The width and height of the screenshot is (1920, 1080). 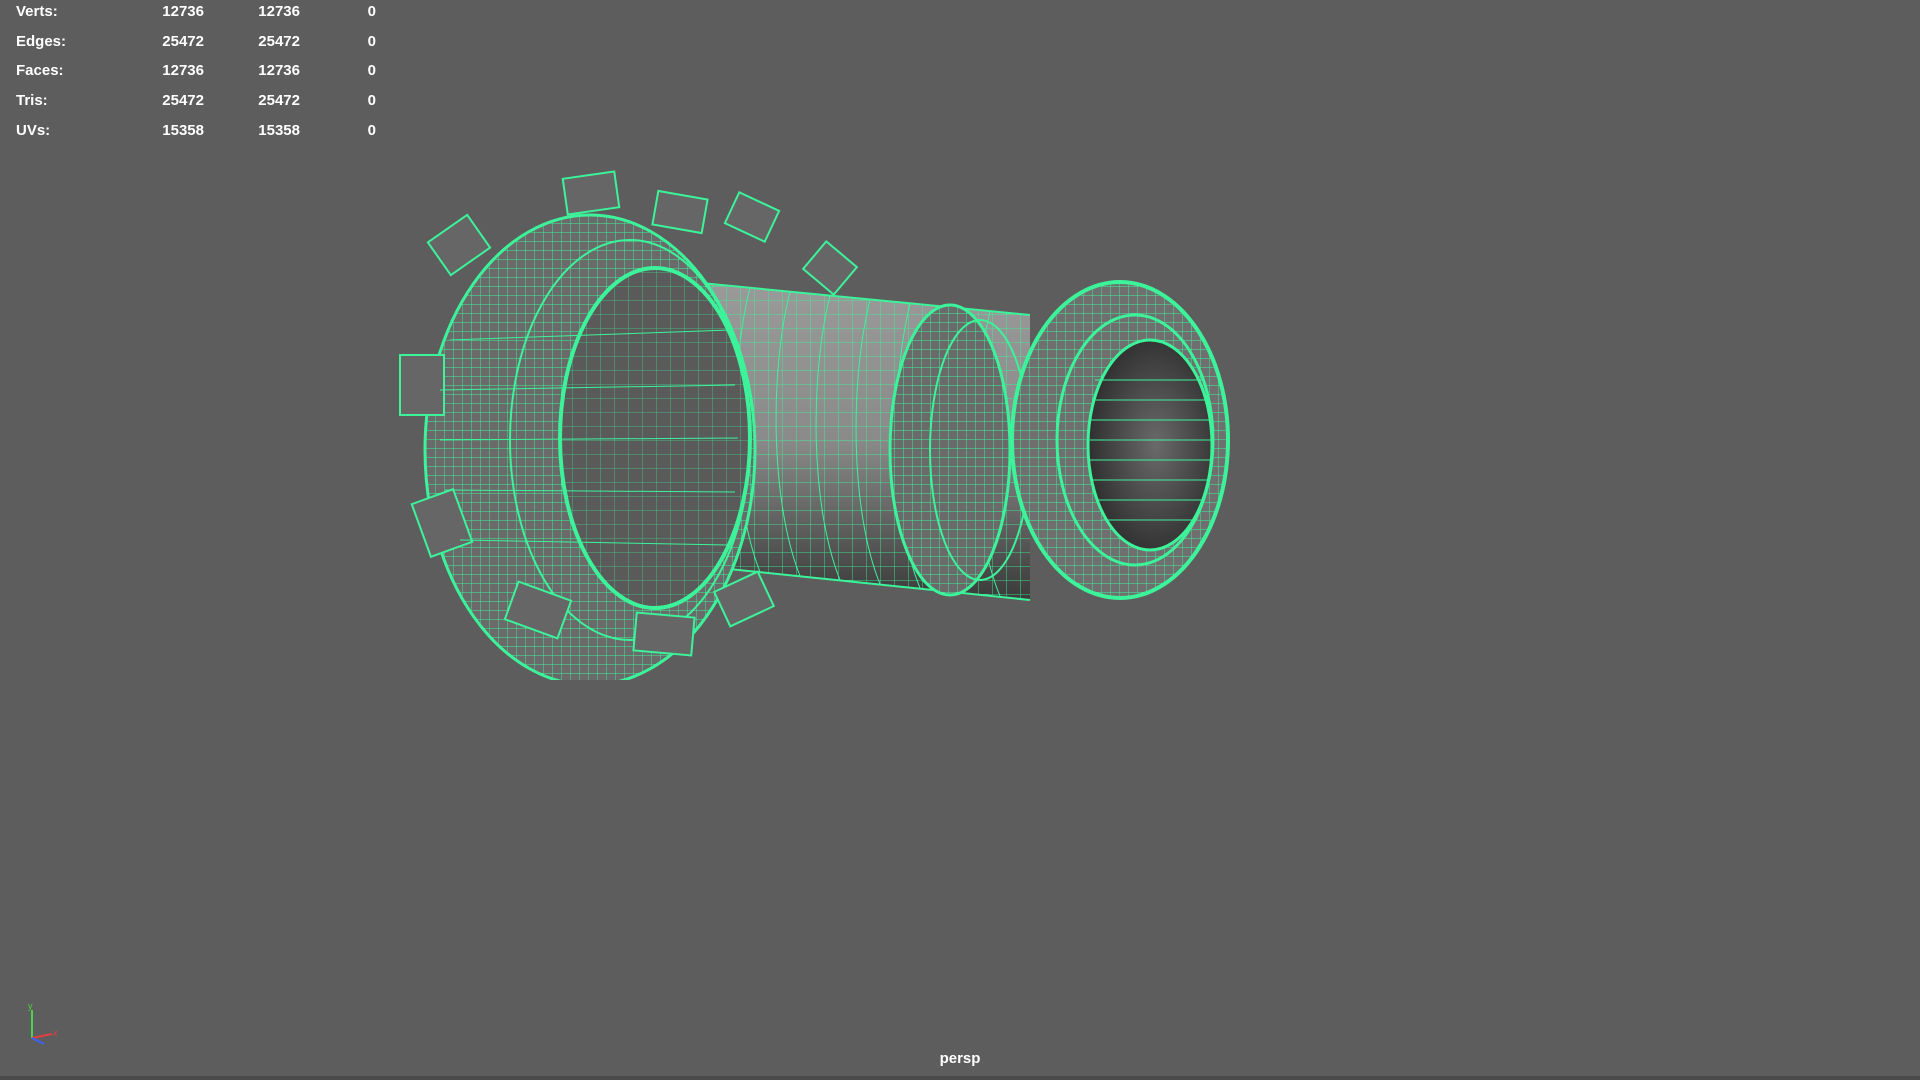 I want to click on hud-label: Tris:, so click(x=32, y=101).